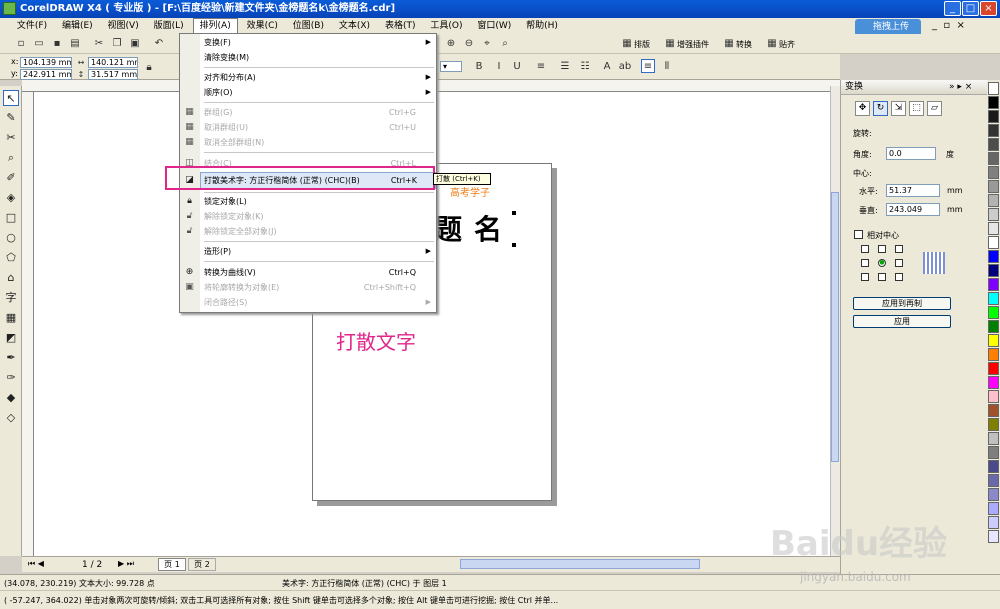 This screenshot has width=1000, height=609. I want to click on menu-item-ungroup: 取消群组(U) Ctrl+U, so click(319, 127).